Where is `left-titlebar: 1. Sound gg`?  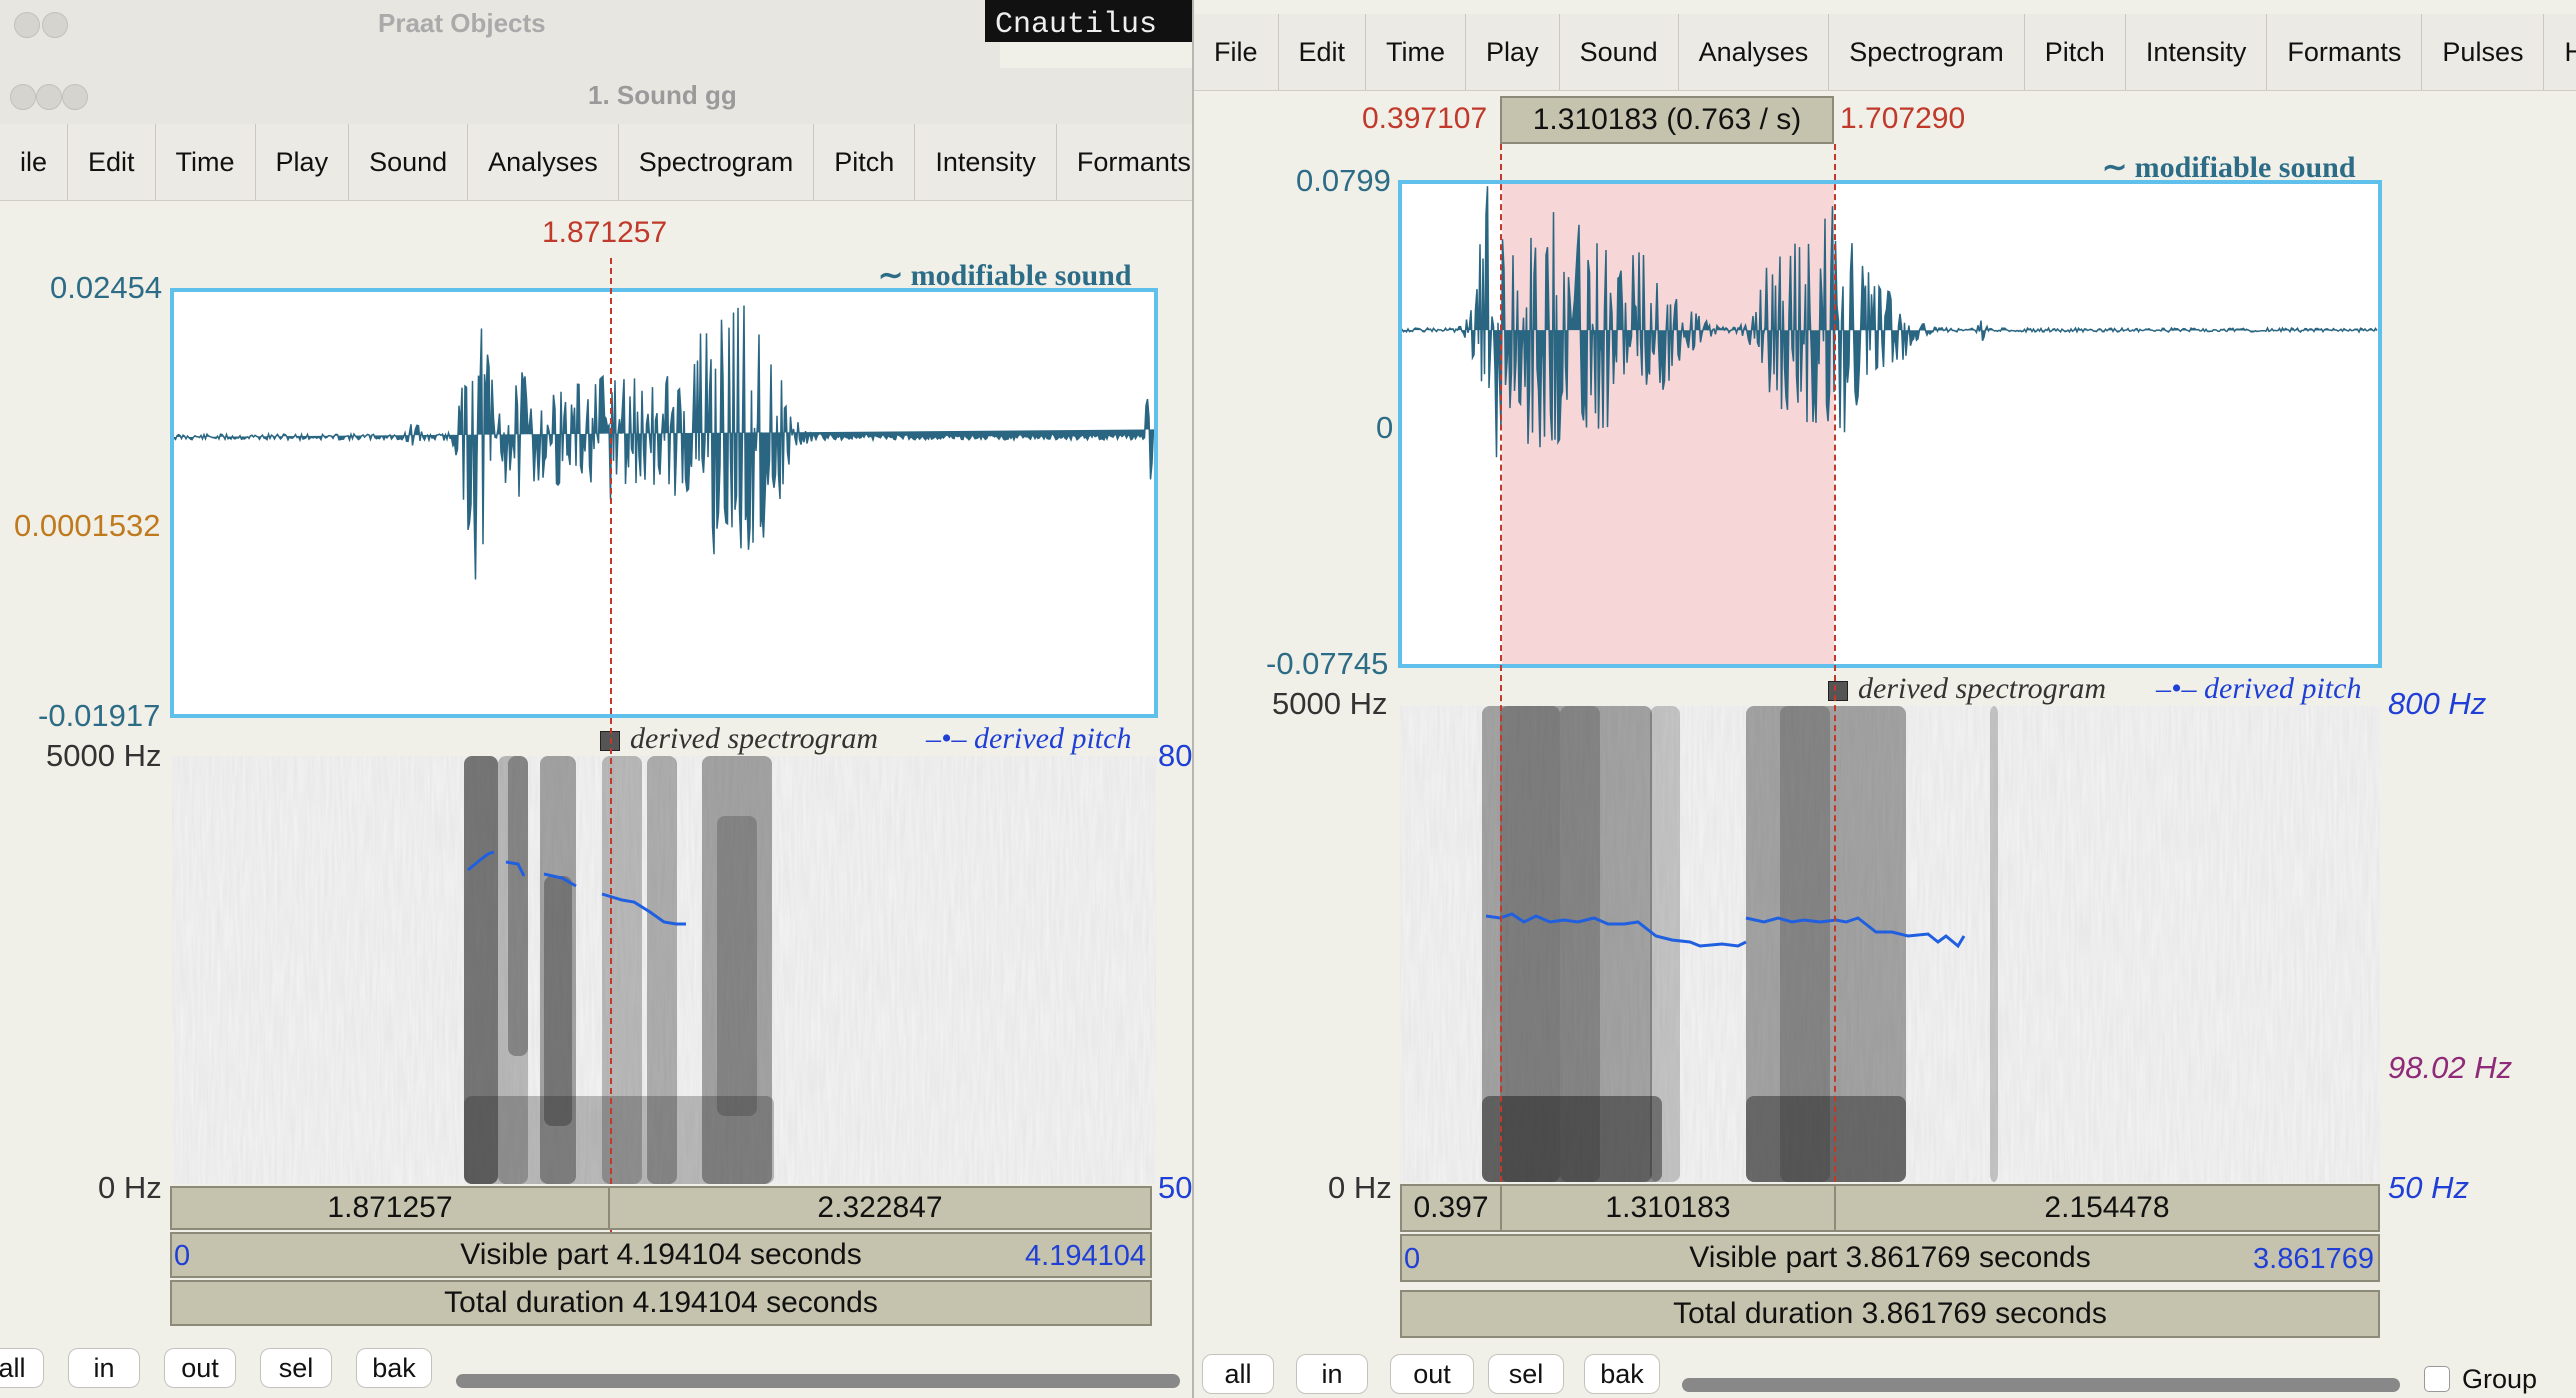
left-titlebar: 1. Sound gg is located at coordinates (596, 96).